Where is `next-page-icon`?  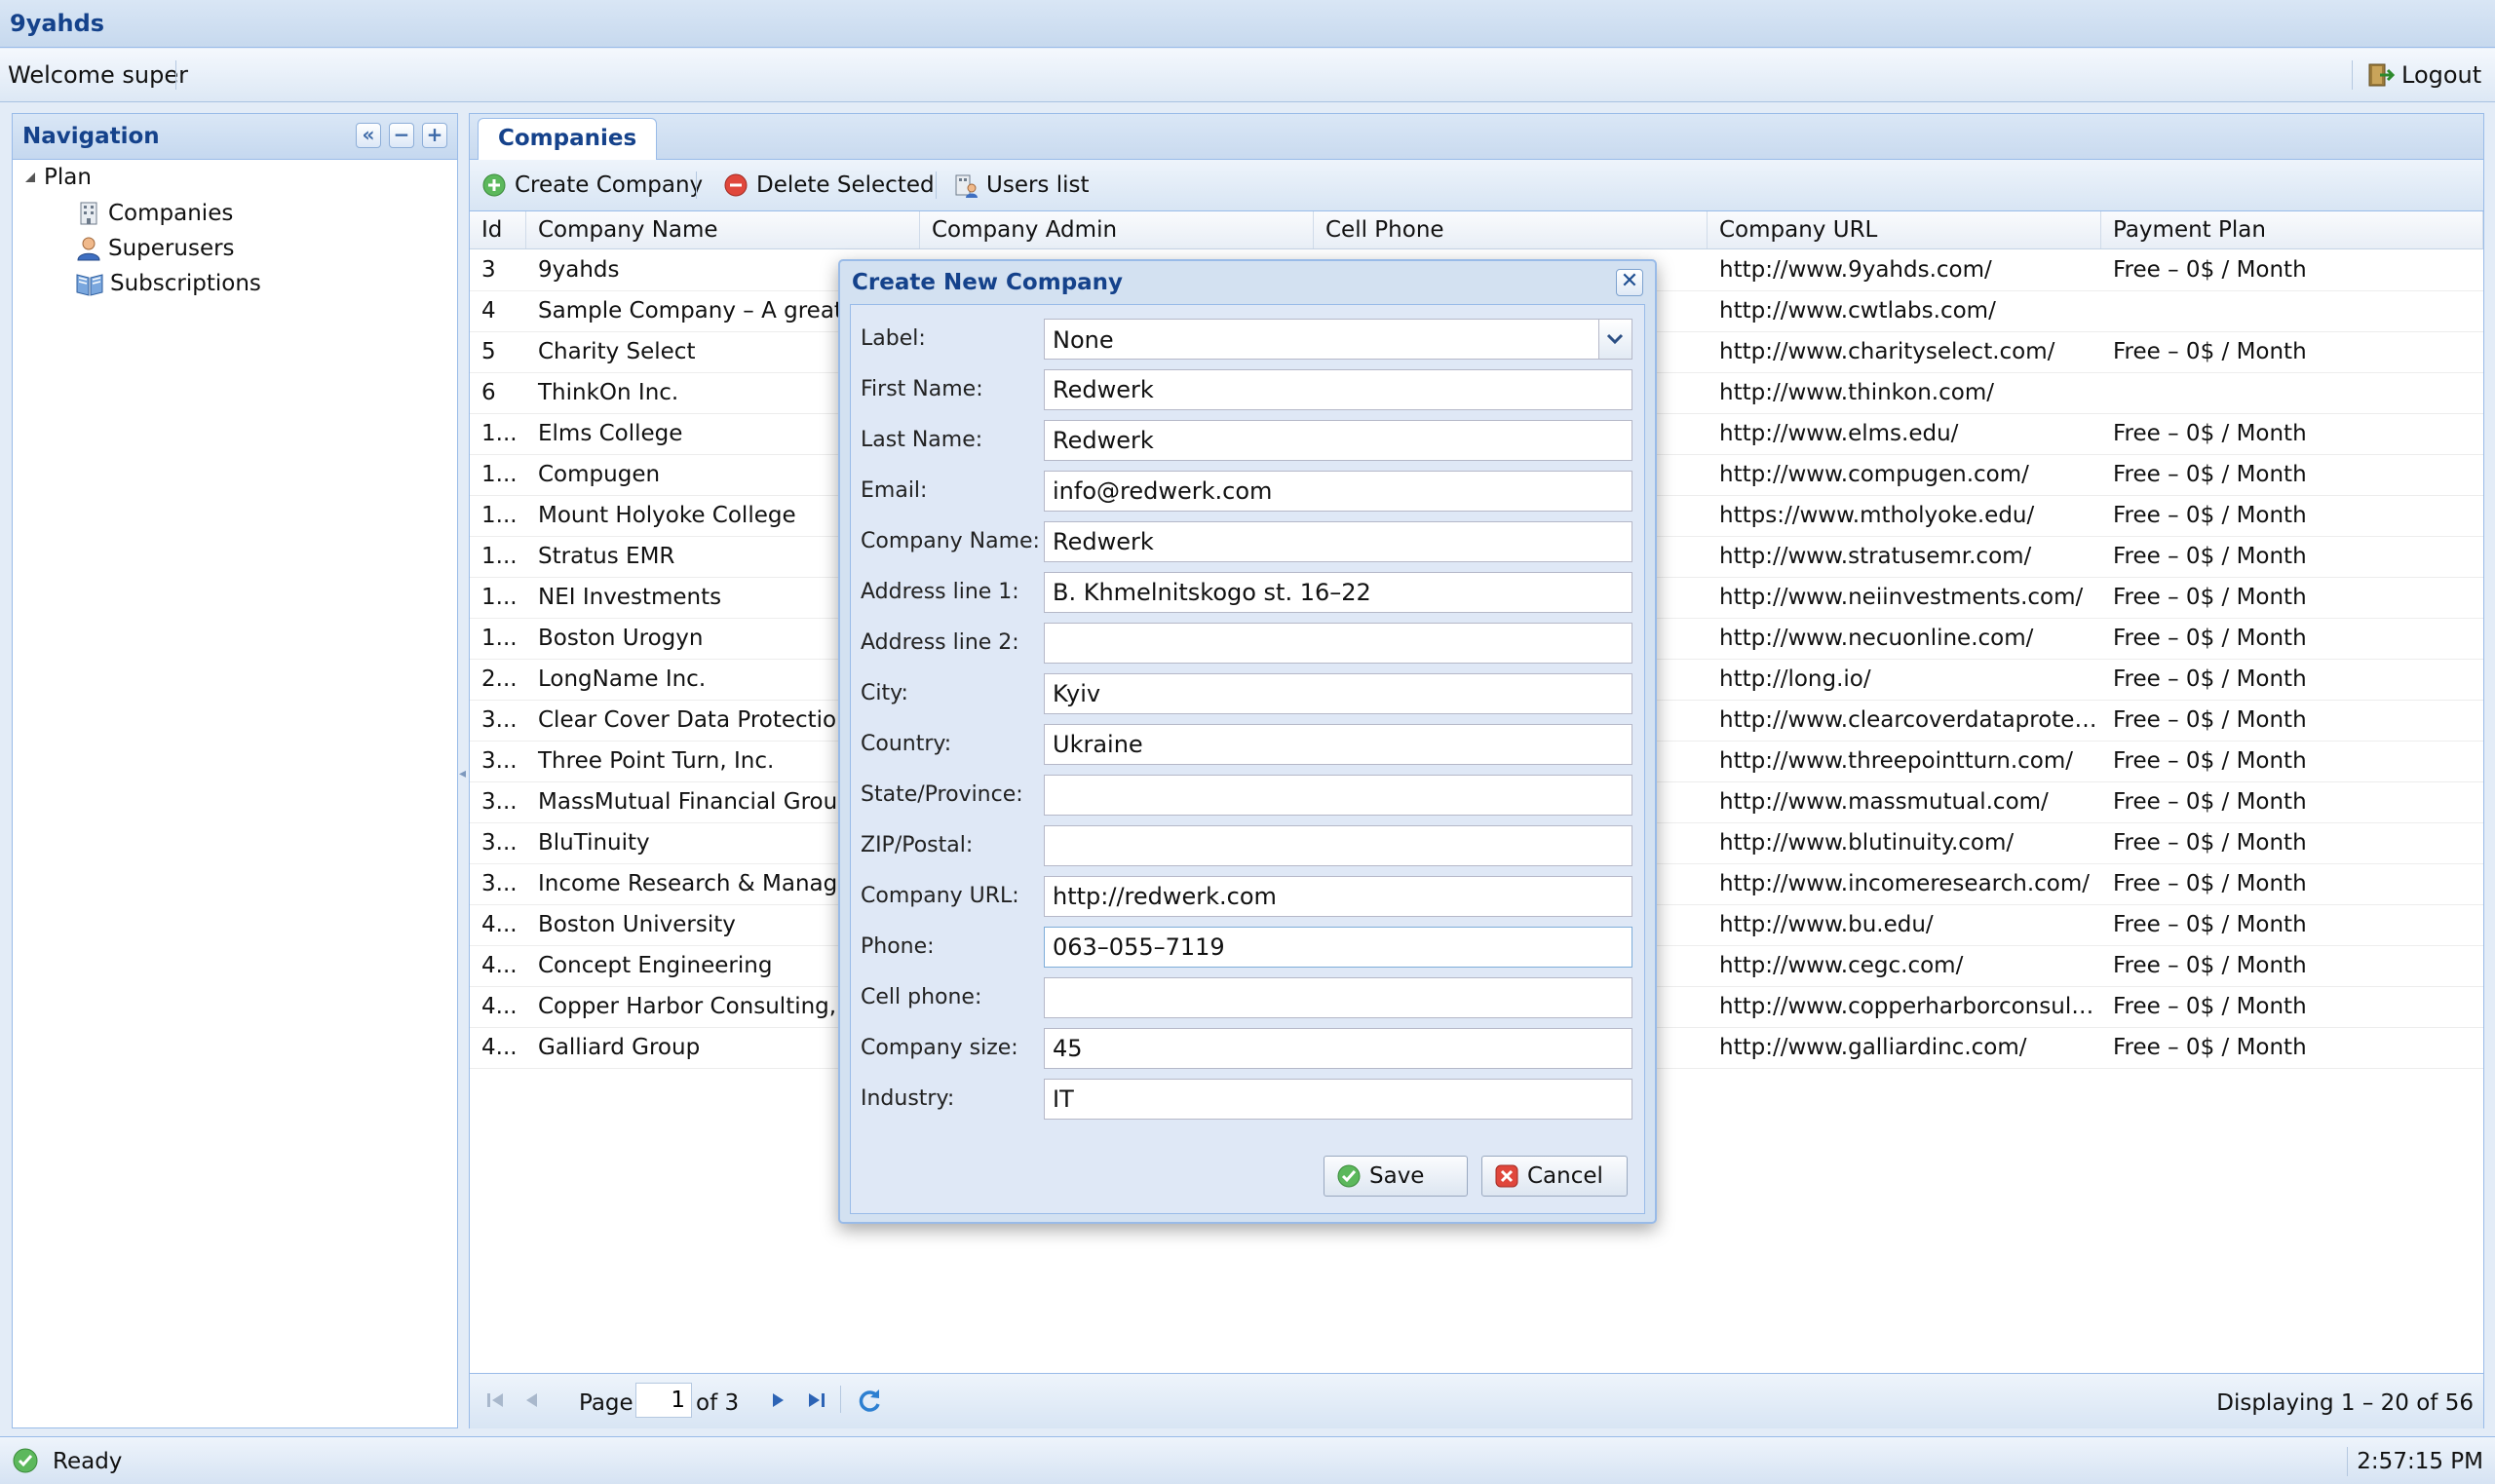
next-page-icon is located at coordinates (777, 1400).